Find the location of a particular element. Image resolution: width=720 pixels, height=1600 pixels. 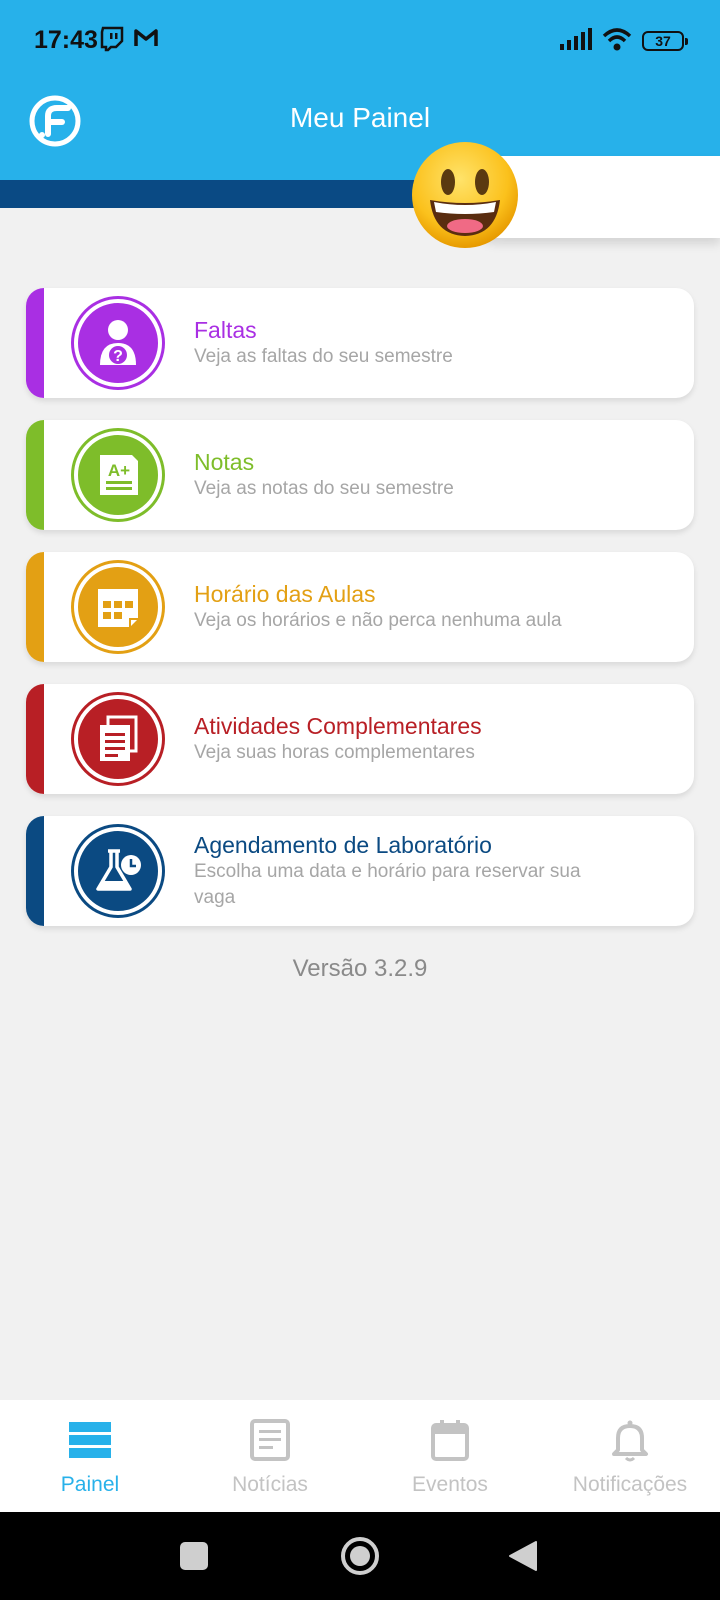

menu-item-subtitle: Veja as notas do seu semestre is located at coordinates (324, 488).